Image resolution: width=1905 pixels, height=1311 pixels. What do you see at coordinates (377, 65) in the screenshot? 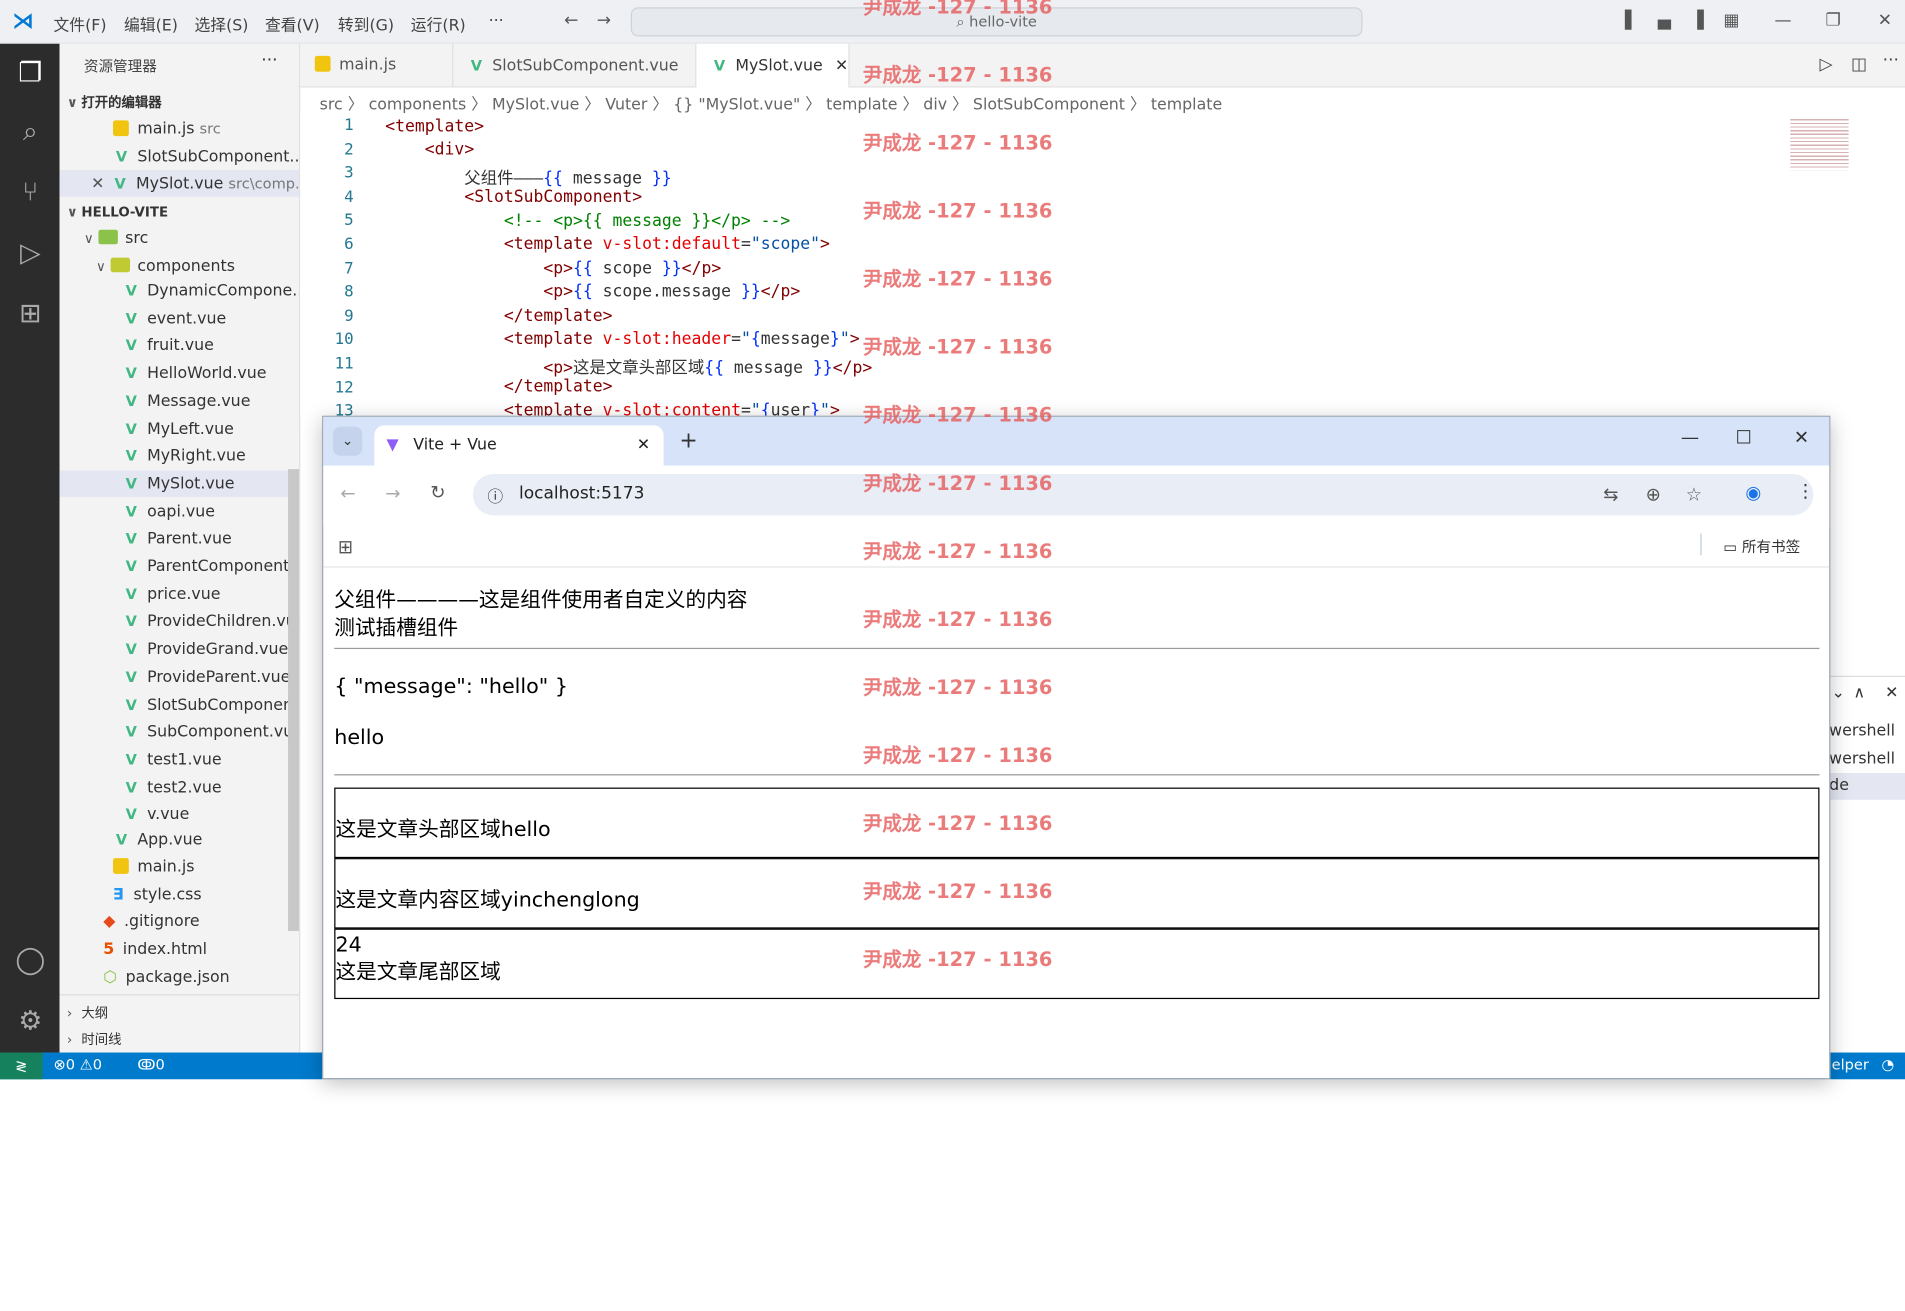
I see `tab-main-js: main.js` at bounding box center [377, 65].